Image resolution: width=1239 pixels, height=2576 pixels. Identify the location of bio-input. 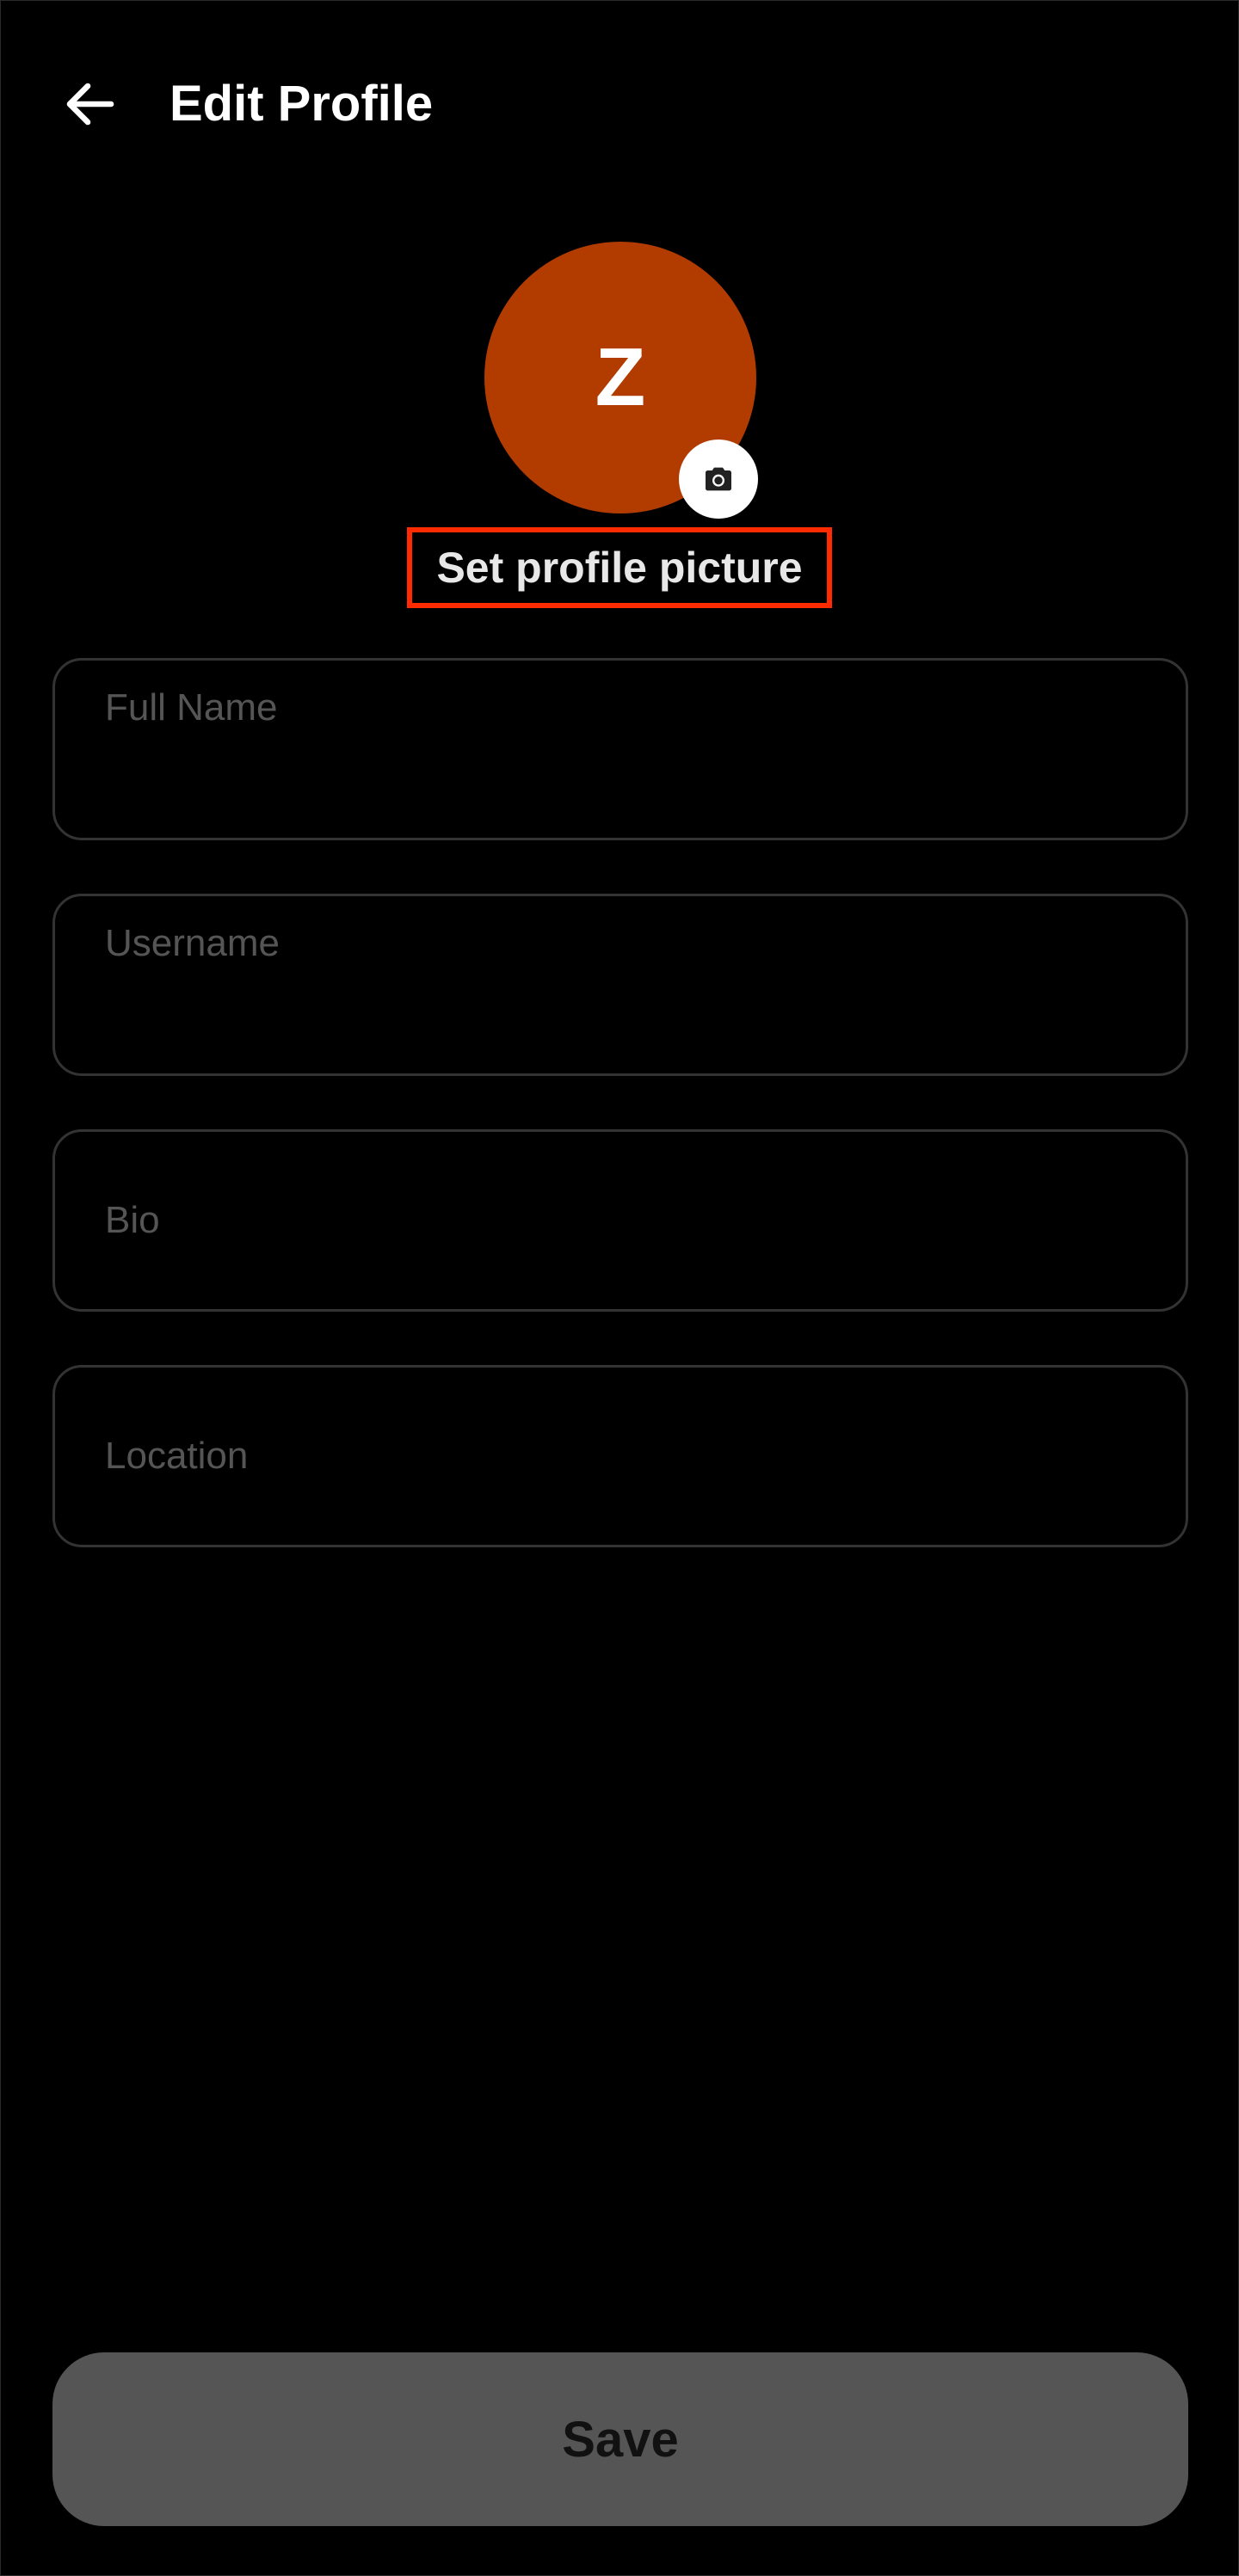
(620, 1220).